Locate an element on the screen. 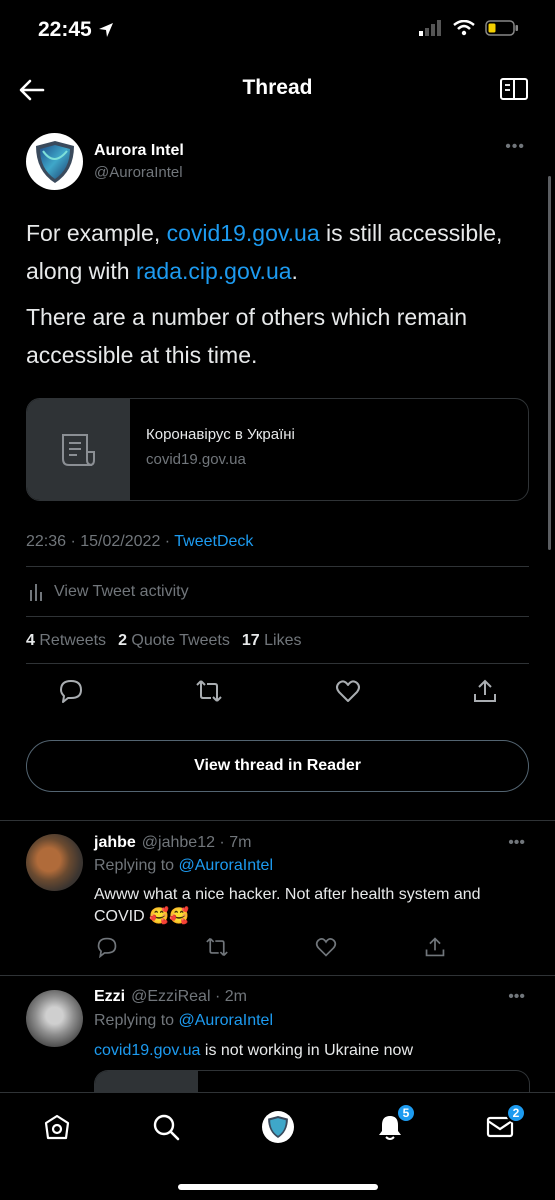 The image size is (555, 1200). likes-label: Likes is located at coordinates (283, 640).